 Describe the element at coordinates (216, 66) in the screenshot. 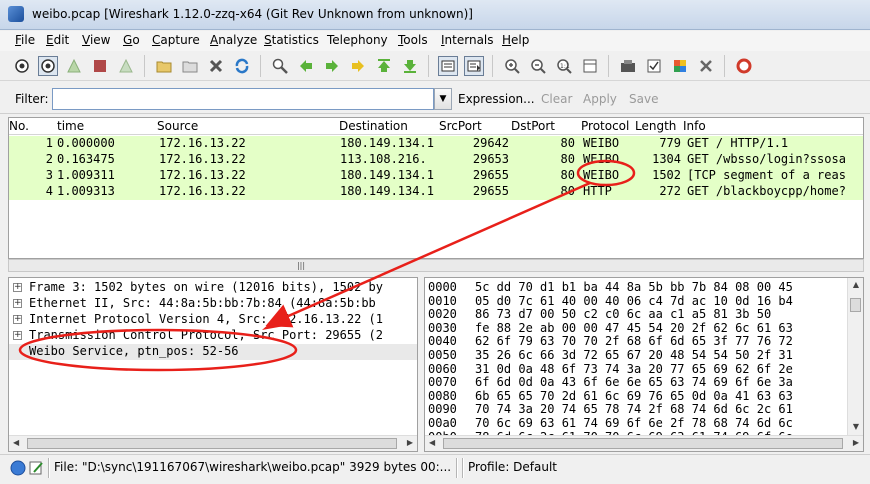

I see `close-file-icon` at that location.